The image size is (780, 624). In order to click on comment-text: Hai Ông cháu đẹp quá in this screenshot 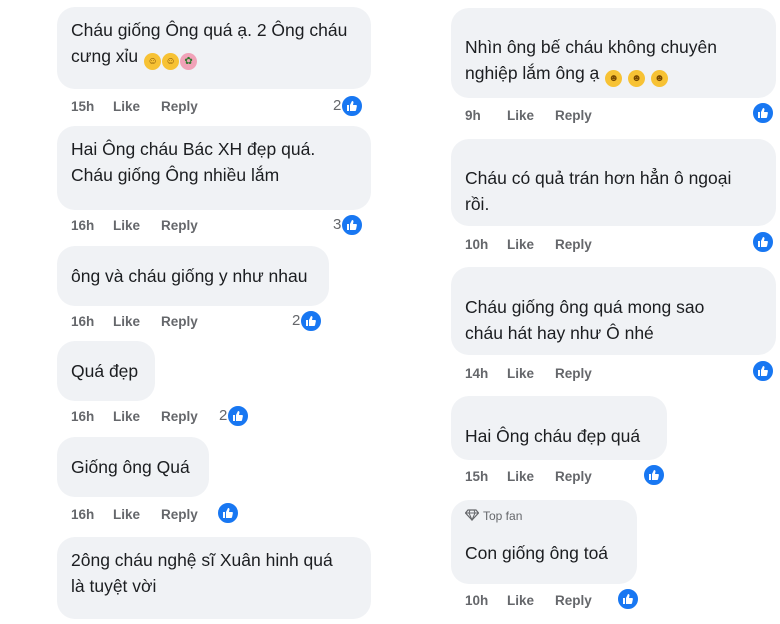, I will do `click(553, 436)`.